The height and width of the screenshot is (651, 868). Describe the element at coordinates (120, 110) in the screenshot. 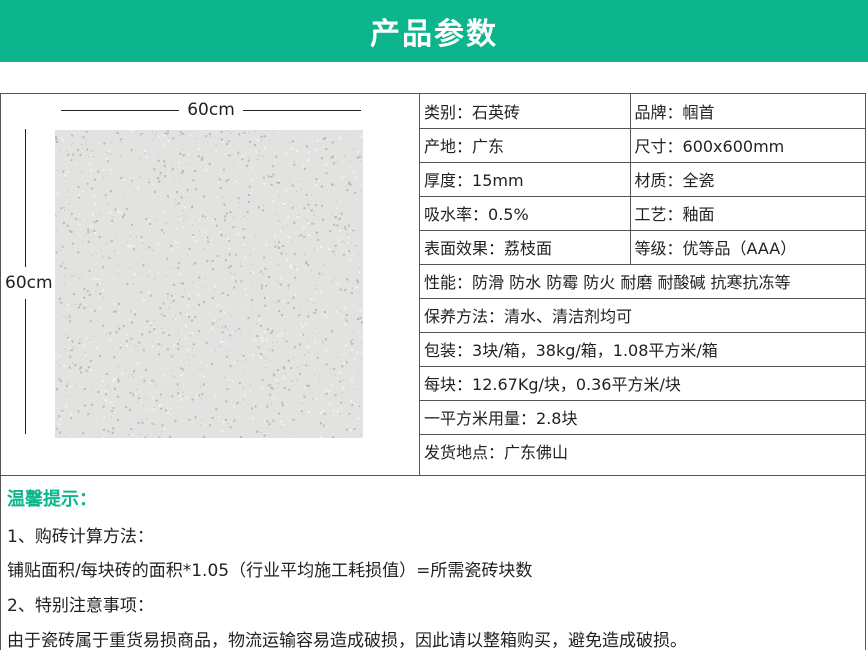

I see `width-dimension-line-left` at that location.